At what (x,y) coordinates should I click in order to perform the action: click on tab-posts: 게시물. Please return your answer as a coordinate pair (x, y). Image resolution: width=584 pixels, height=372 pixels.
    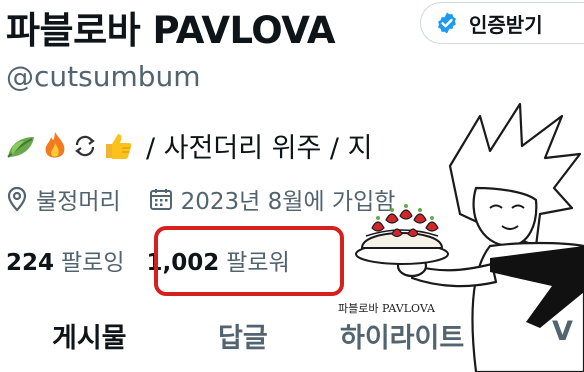
    Looking at the image, I should click on (89, 335).